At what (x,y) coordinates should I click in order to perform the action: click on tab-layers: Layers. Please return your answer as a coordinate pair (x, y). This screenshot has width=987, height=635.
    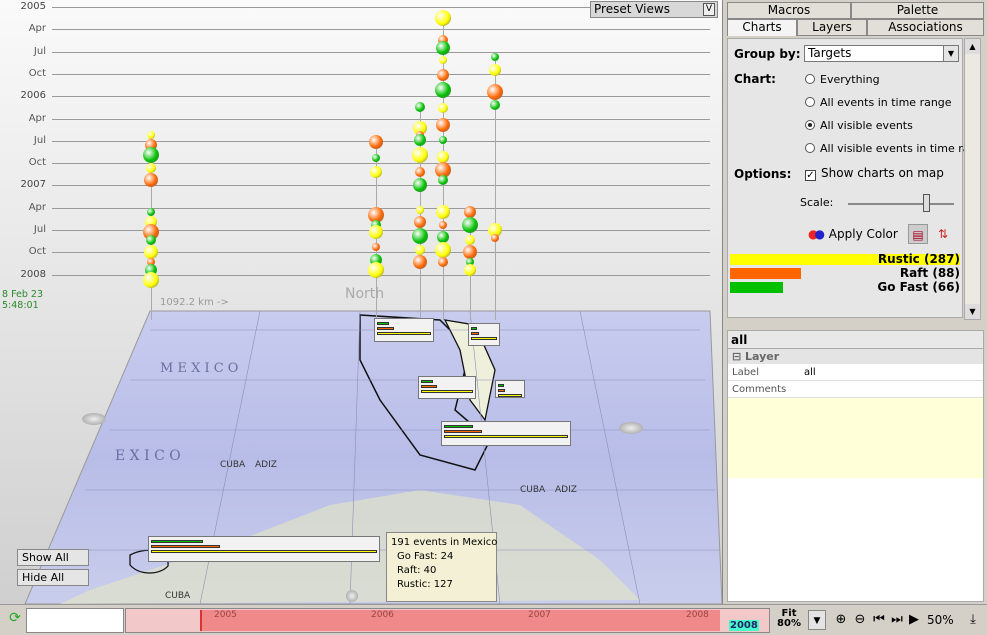
    Looking at the image, I should click on (832, 27).